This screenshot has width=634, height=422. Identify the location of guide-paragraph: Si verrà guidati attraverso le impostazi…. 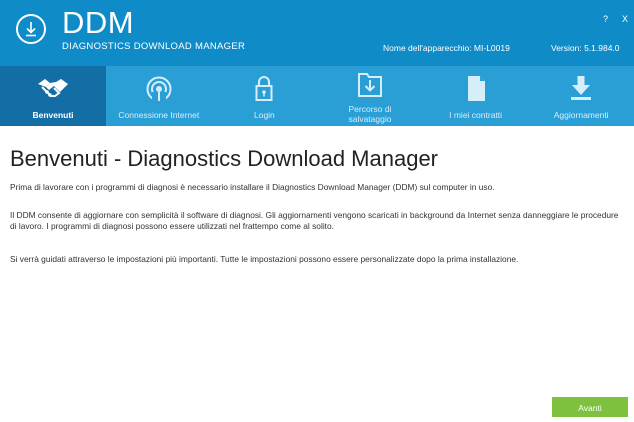
(264, 259).